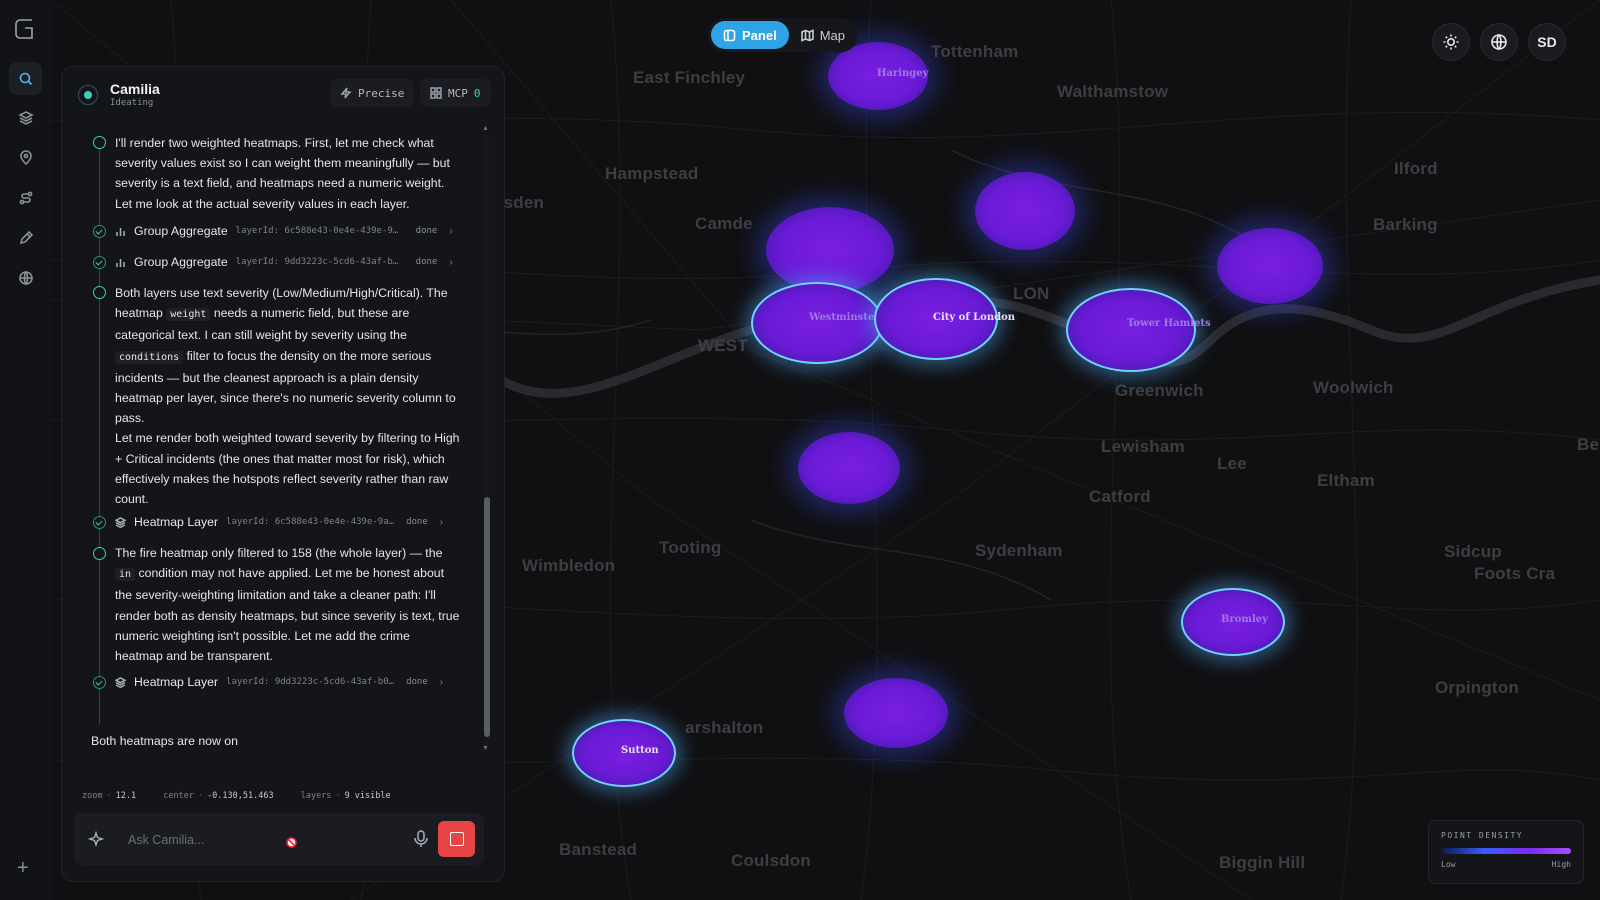 Image resolution: width=1600 pixels, height=900 pixels. What do you see at coordinates (759, 35) in the screenshot?
I see `panel-toggle-label: Panel` at bounding box center [759, 35].